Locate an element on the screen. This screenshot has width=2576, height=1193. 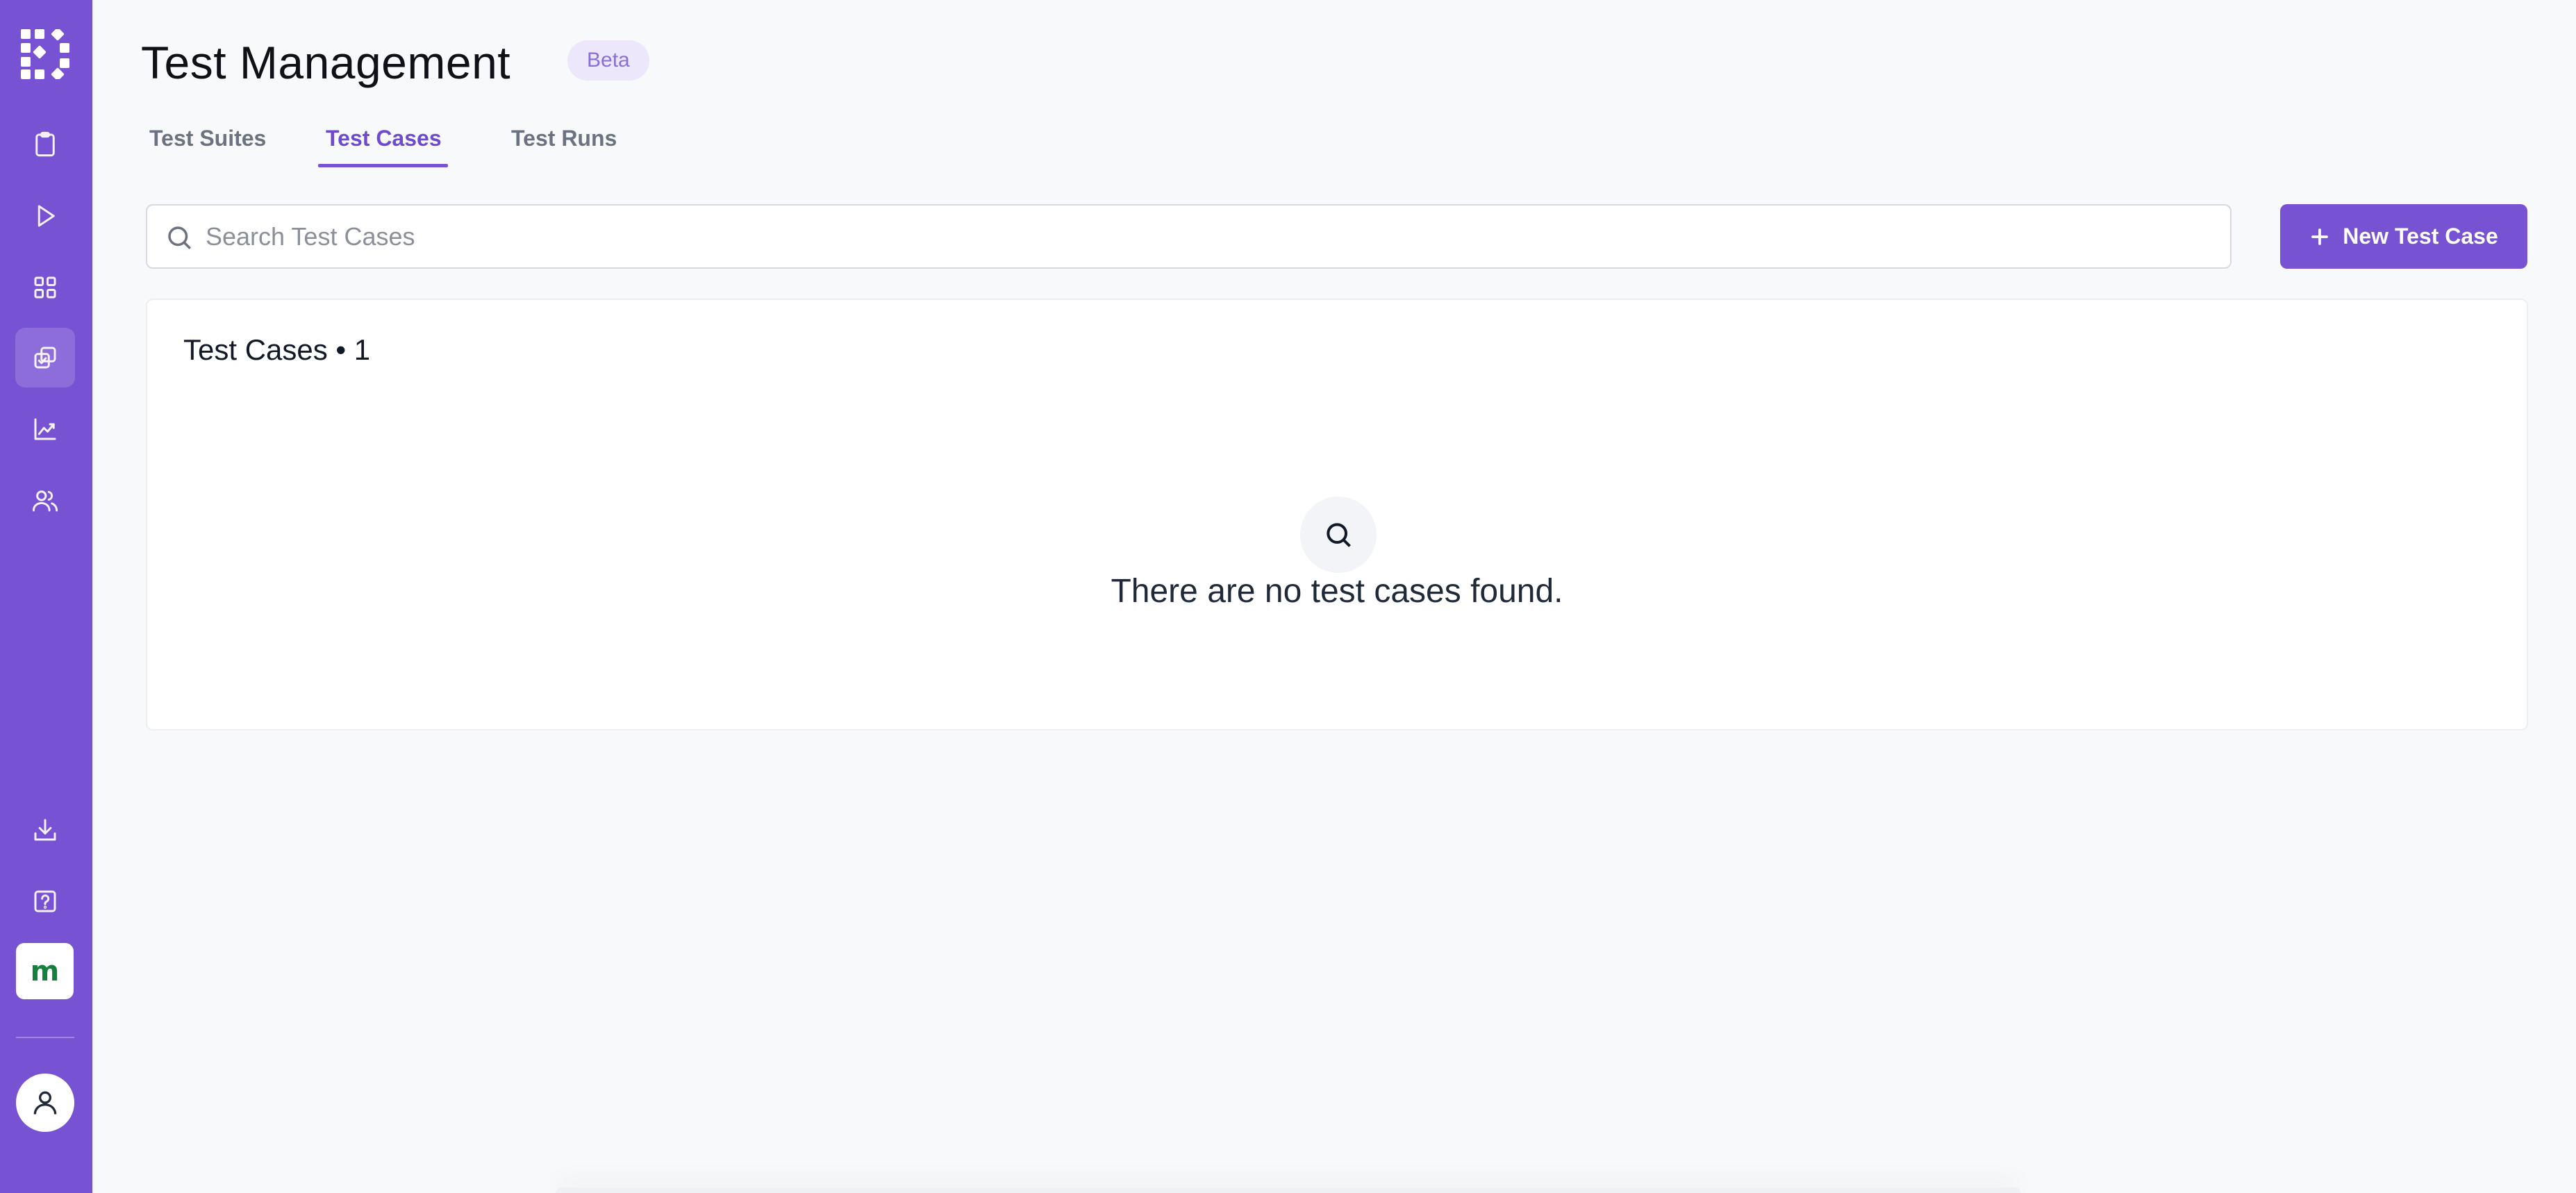
new-test-case-button: New Test Case is located at coordinates (2403, 236).